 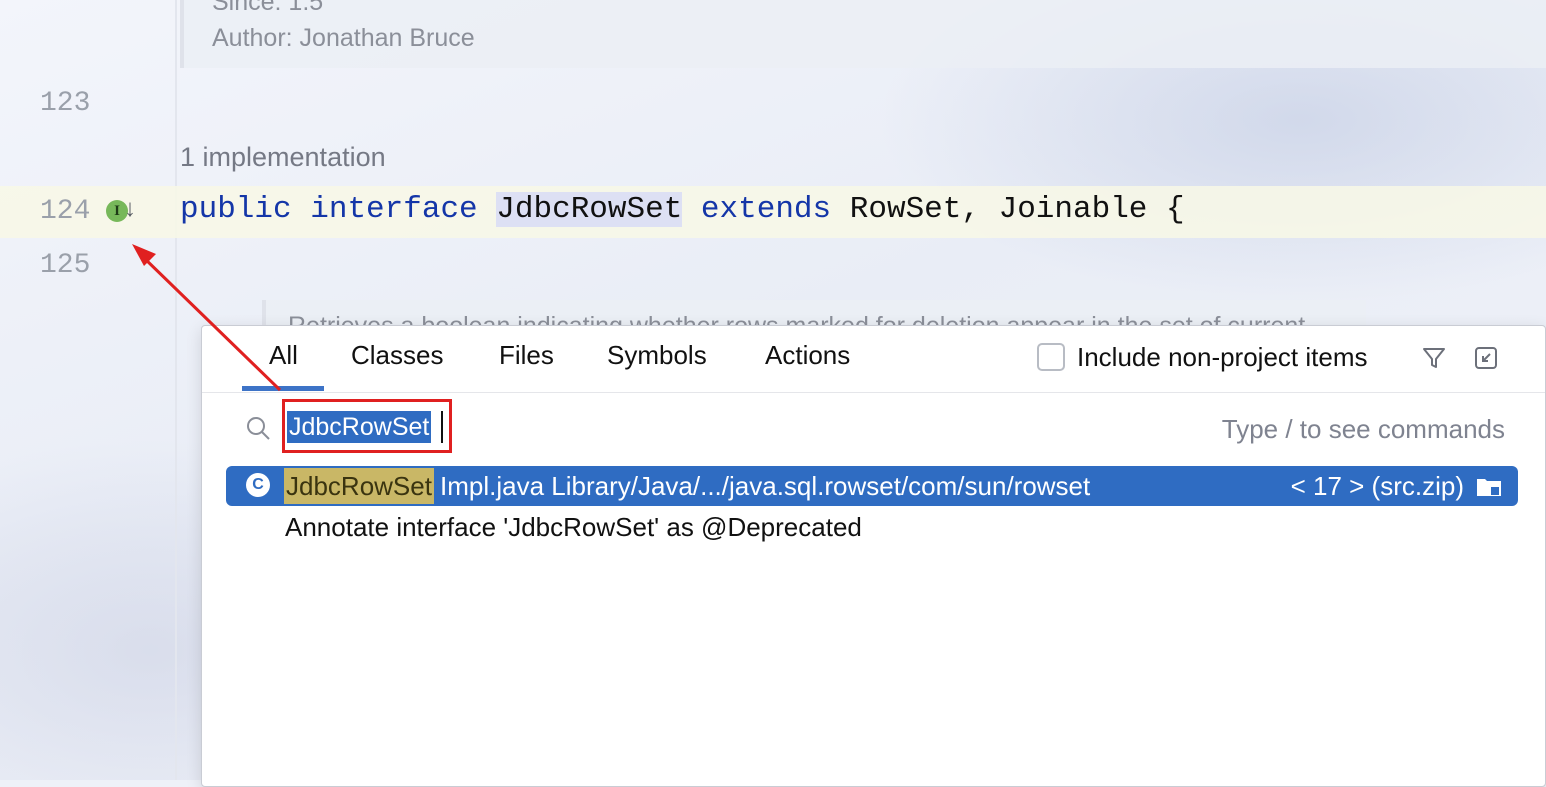 What do you see at coordinates (258, 485) in the screenshot?
I see `class-icon: C` at bounding box center [258, 485].